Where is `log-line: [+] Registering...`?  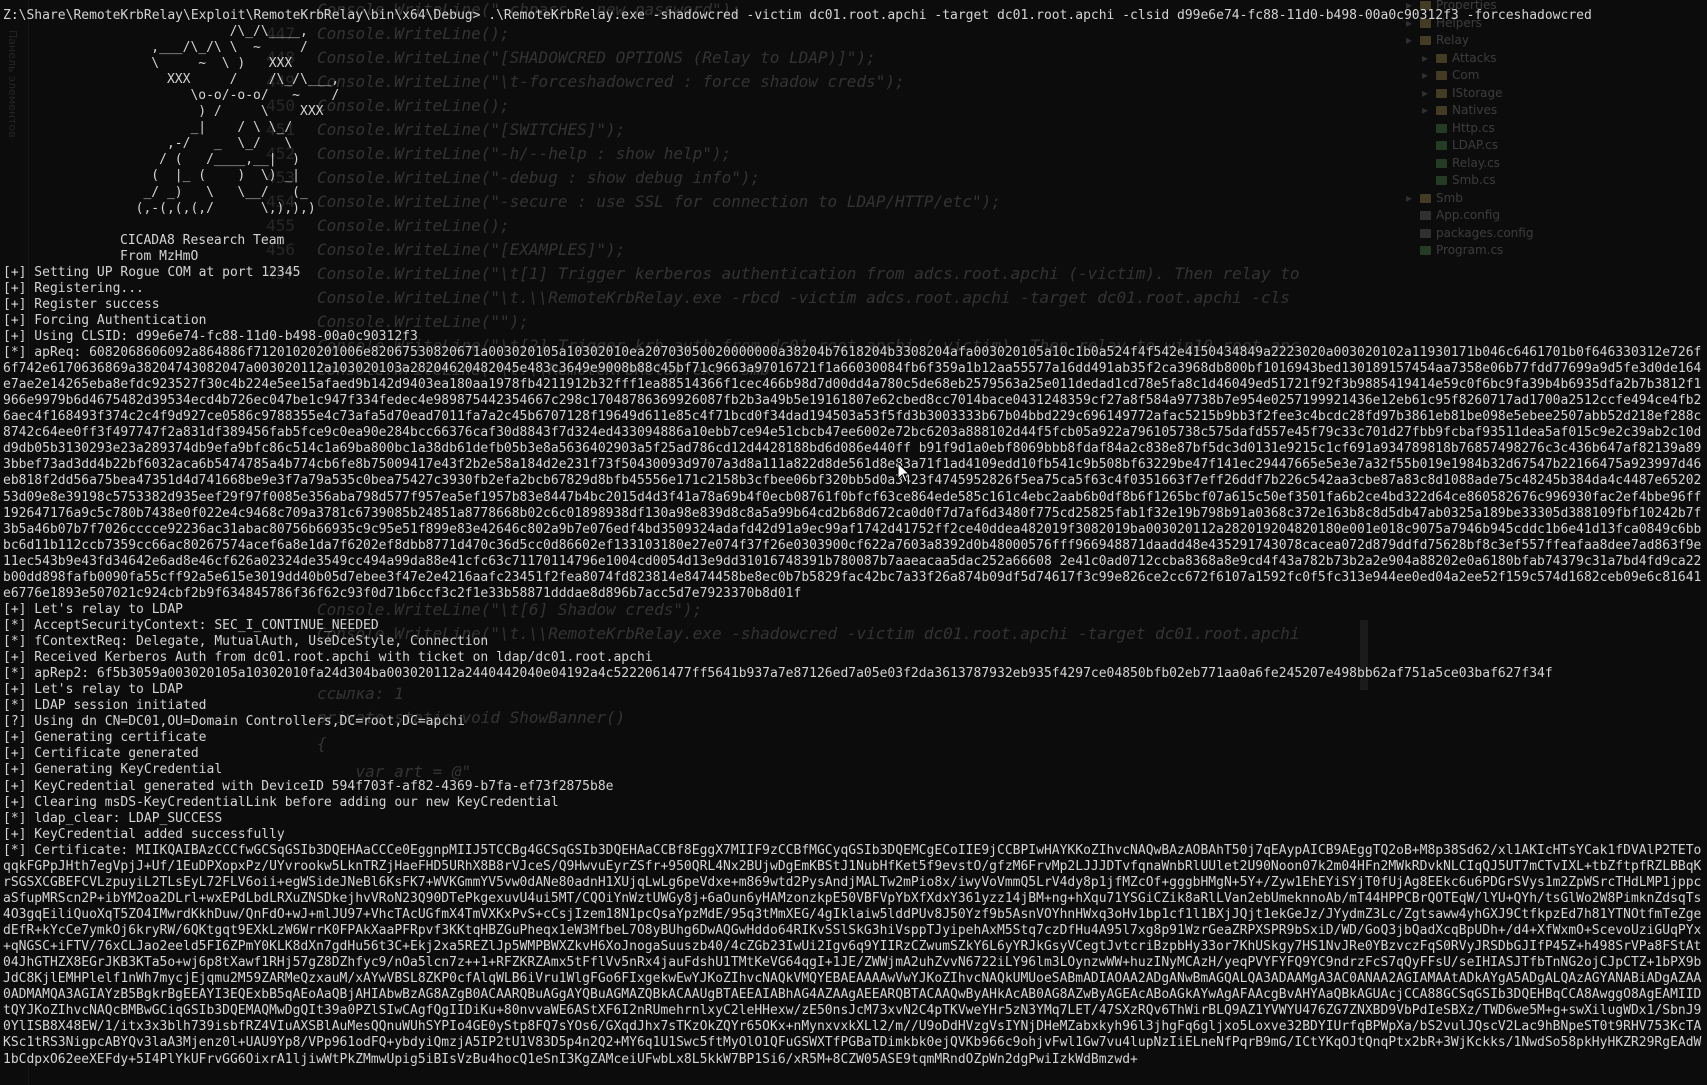
log-line: [+] Registering... is located at coordinates (73, 288).